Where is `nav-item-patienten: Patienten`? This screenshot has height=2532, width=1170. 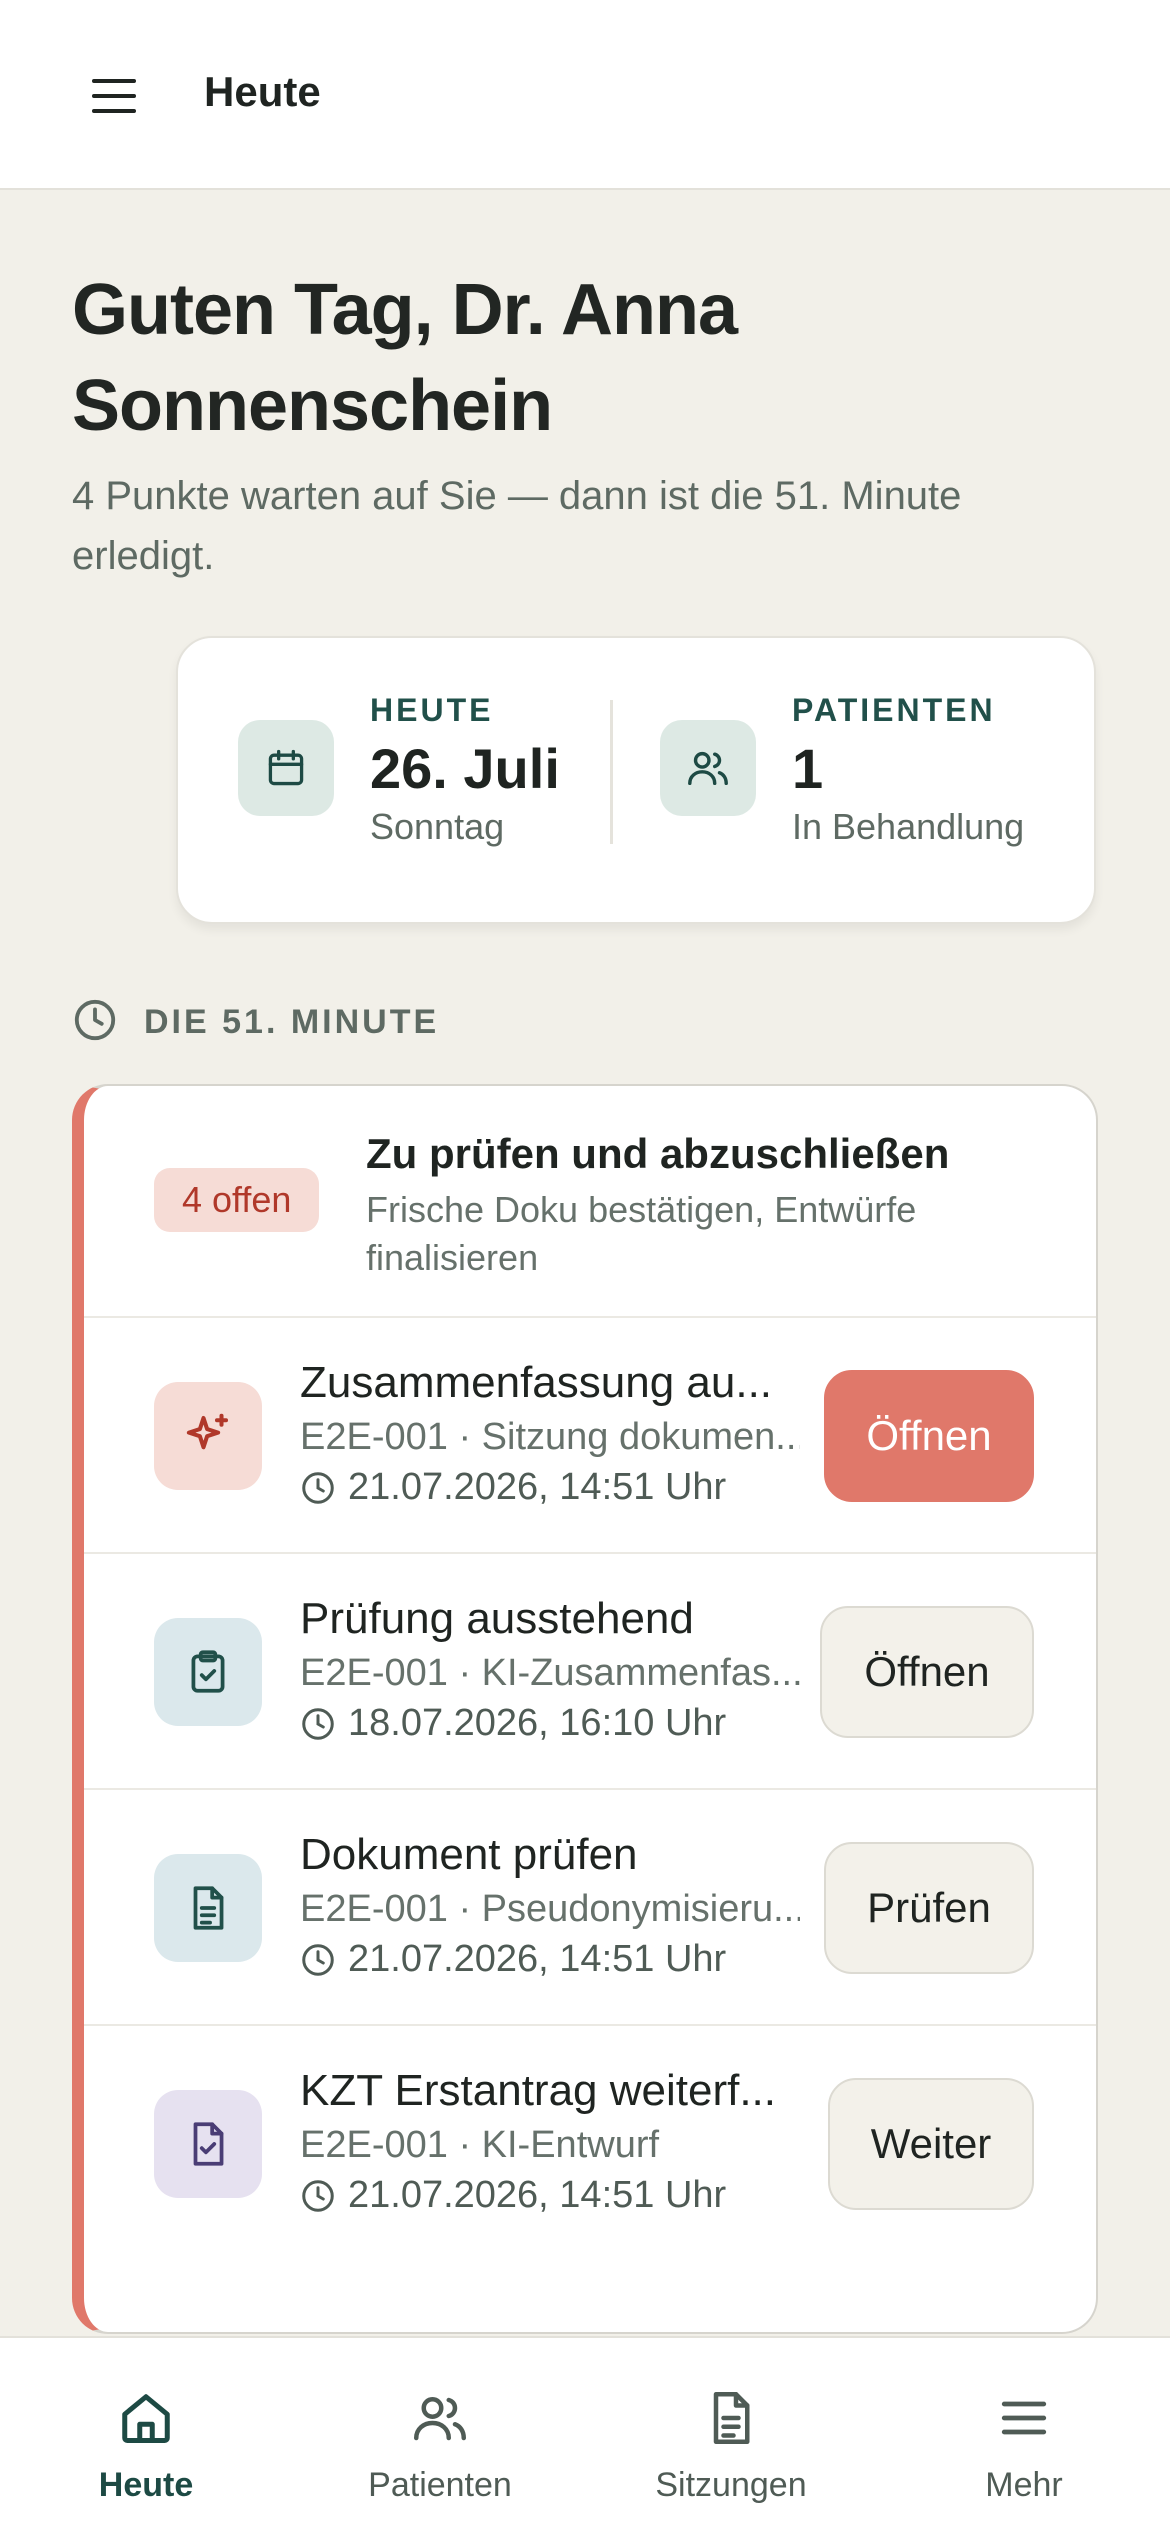 nav-item-patienten: Patienten is located at coordinates (440, 2435).